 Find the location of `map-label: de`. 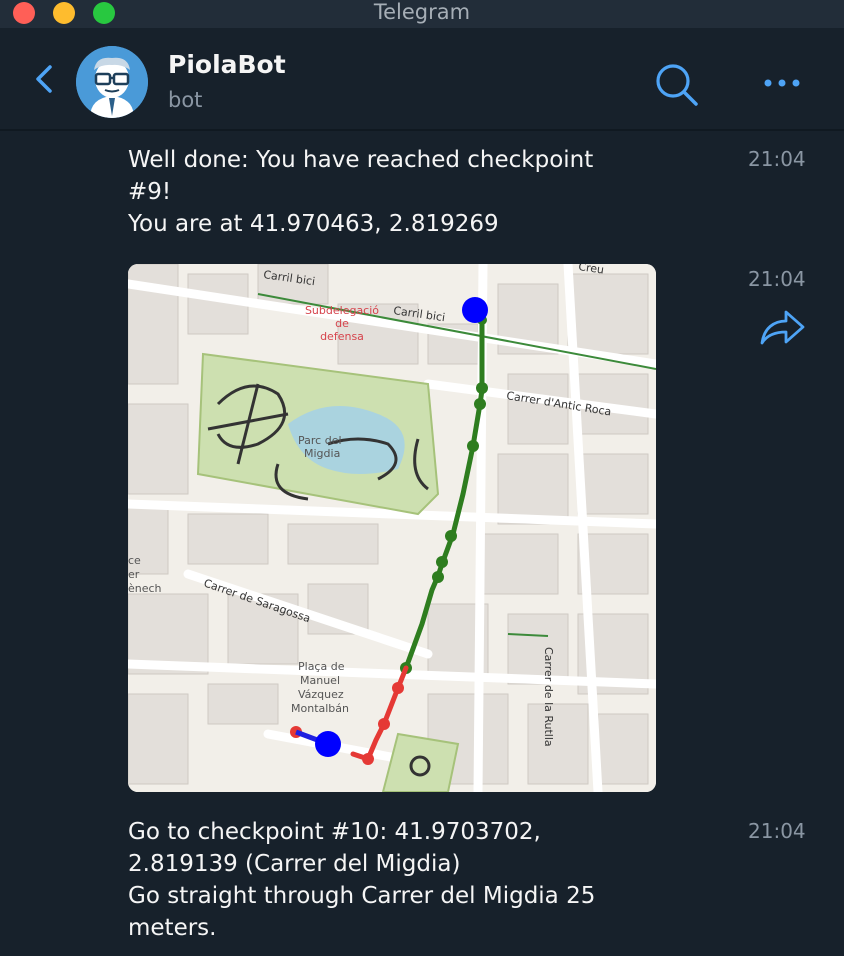

map-label: de is located at coordinates (342, 323).